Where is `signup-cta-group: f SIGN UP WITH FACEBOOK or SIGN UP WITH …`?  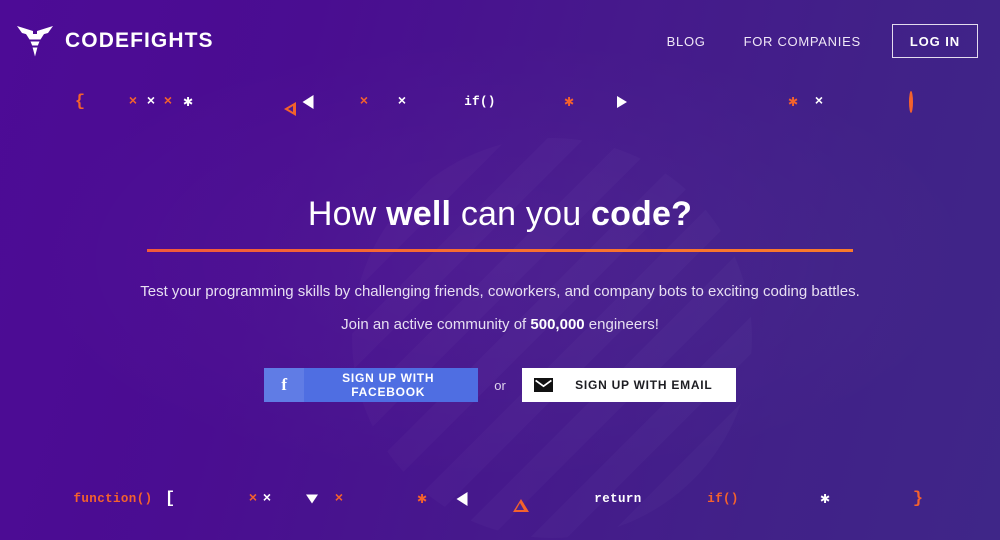
signup-cta-group: f SIGN UP WITH FACEBOOK or SIGN UP WITH … is located at coordinates (500, 385).